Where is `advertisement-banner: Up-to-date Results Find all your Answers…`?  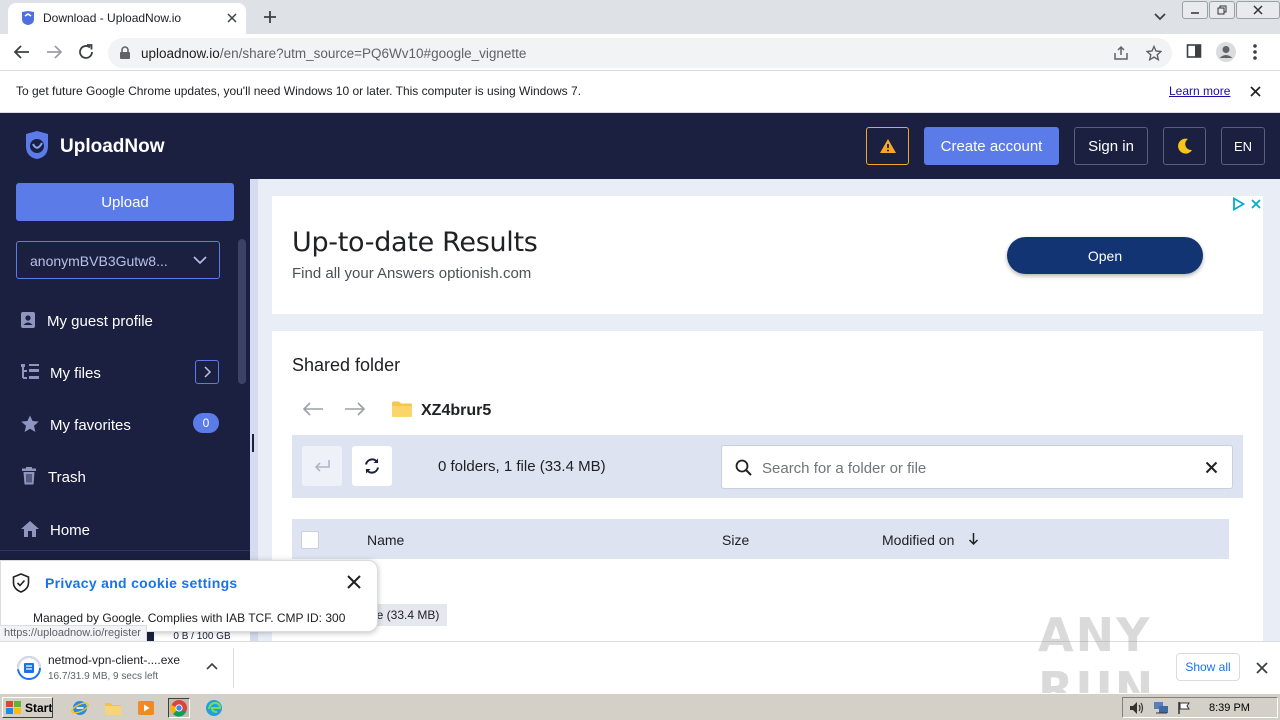
advertisement-banner: Up-to-date Results Find all your Answers… is located at coordinates (767, 255).